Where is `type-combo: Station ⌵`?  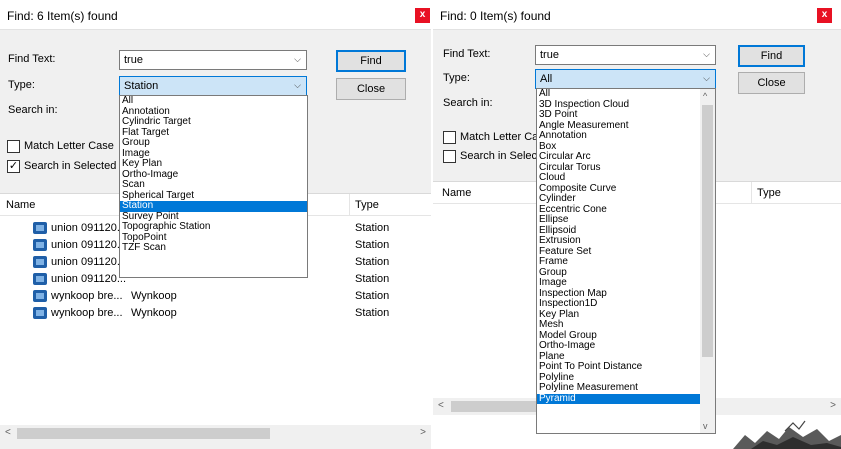
type-combo: Station ⌵ is located at coordinates (213, 86).